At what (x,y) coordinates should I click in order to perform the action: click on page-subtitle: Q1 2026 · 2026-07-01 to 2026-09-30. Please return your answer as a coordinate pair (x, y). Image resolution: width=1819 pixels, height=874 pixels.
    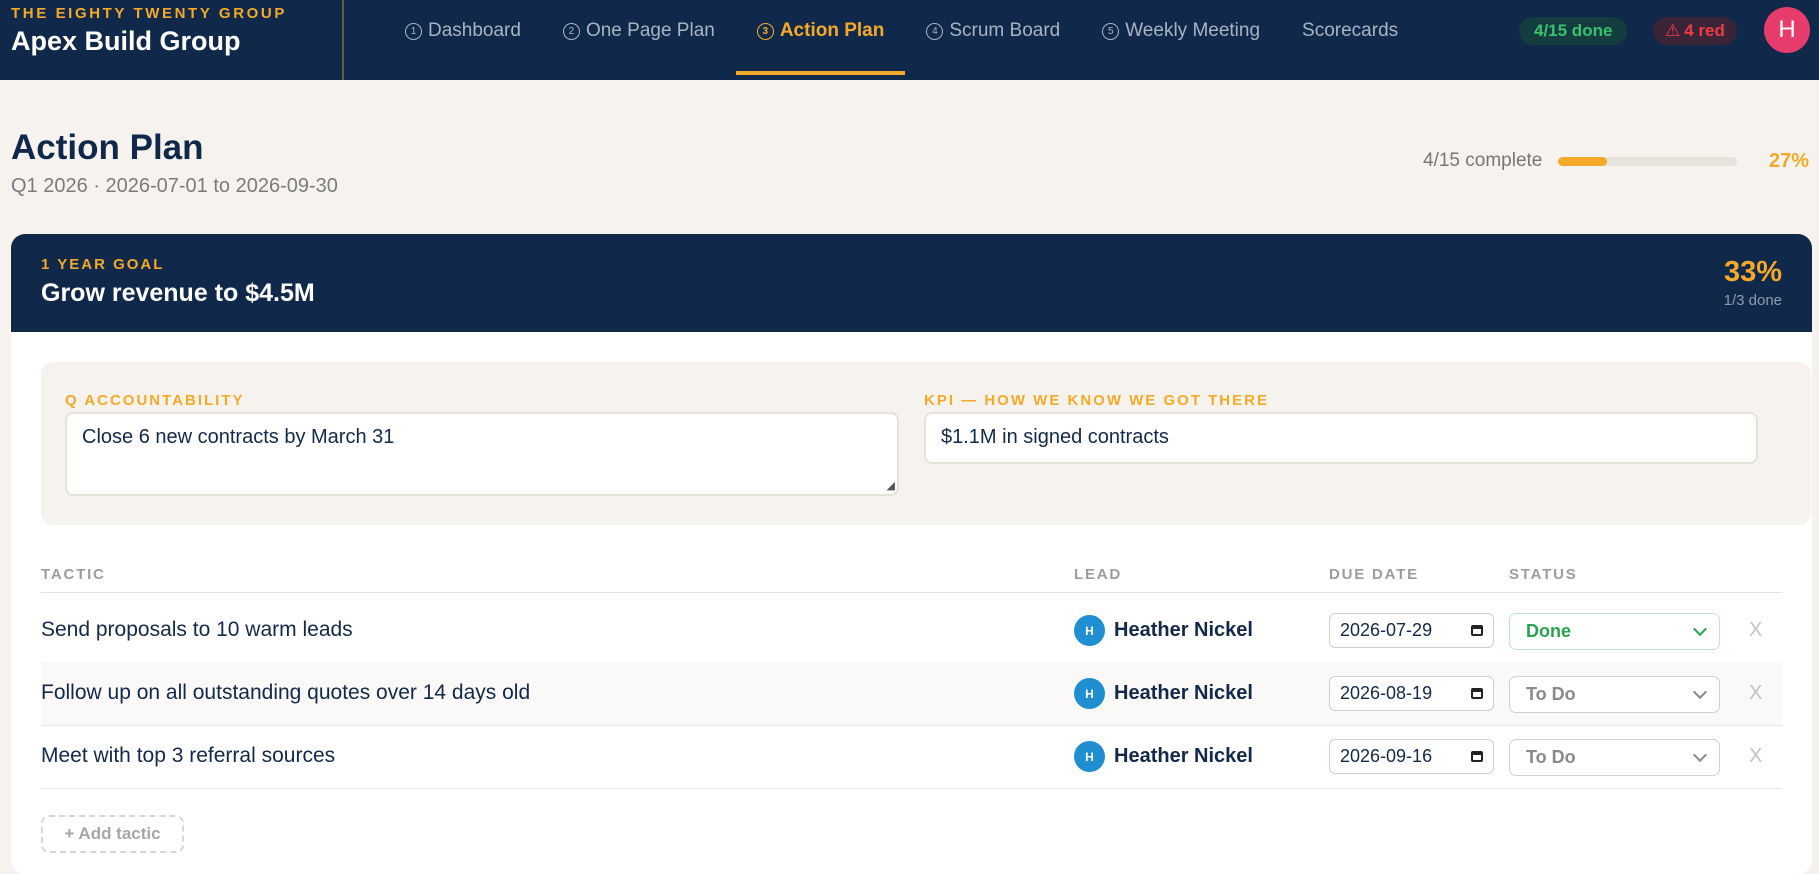
    Looking at the image, I should click on (174, 186).